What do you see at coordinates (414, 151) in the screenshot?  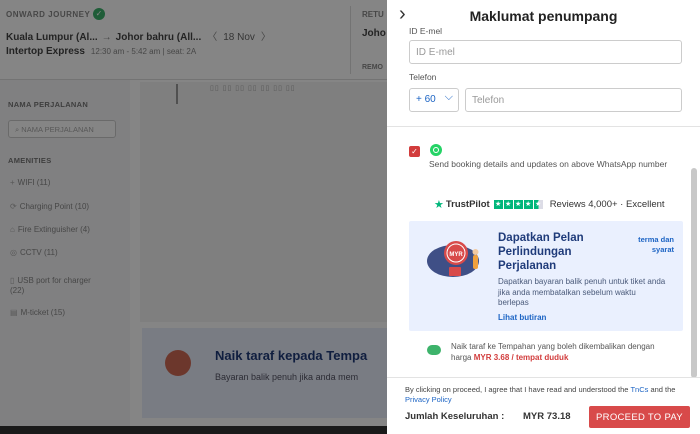 I see `whatsapp-checkbox: ✓` at bounding box center [414, 151].